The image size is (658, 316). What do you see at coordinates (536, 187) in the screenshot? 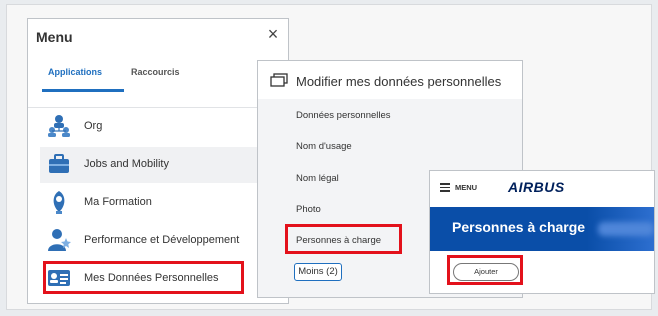
I see `airbus-logo: AIRBUS` at bounding box center [536, 187].